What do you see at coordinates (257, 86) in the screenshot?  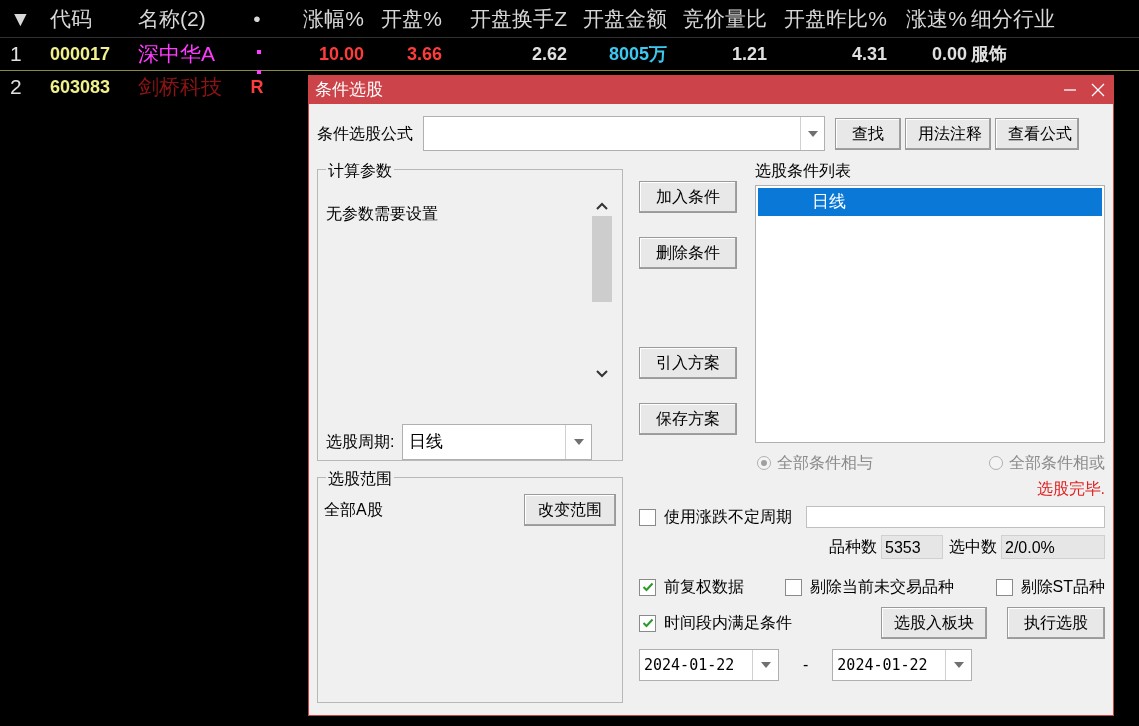 I see `table-cell: R` at bounding box center [257, 86].